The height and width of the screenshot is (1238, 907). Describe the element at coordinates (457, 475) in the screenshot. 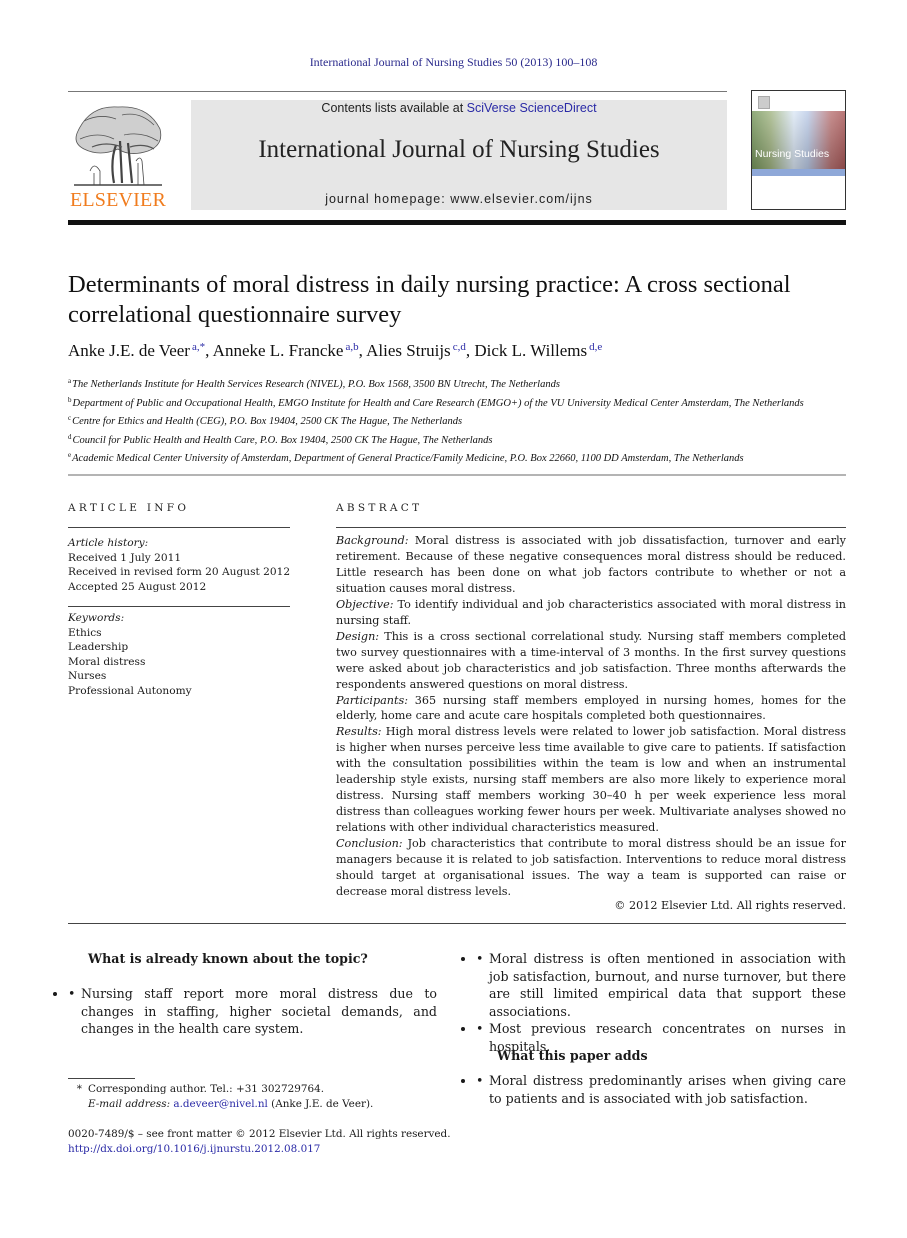

I see `header-divider` at that location.